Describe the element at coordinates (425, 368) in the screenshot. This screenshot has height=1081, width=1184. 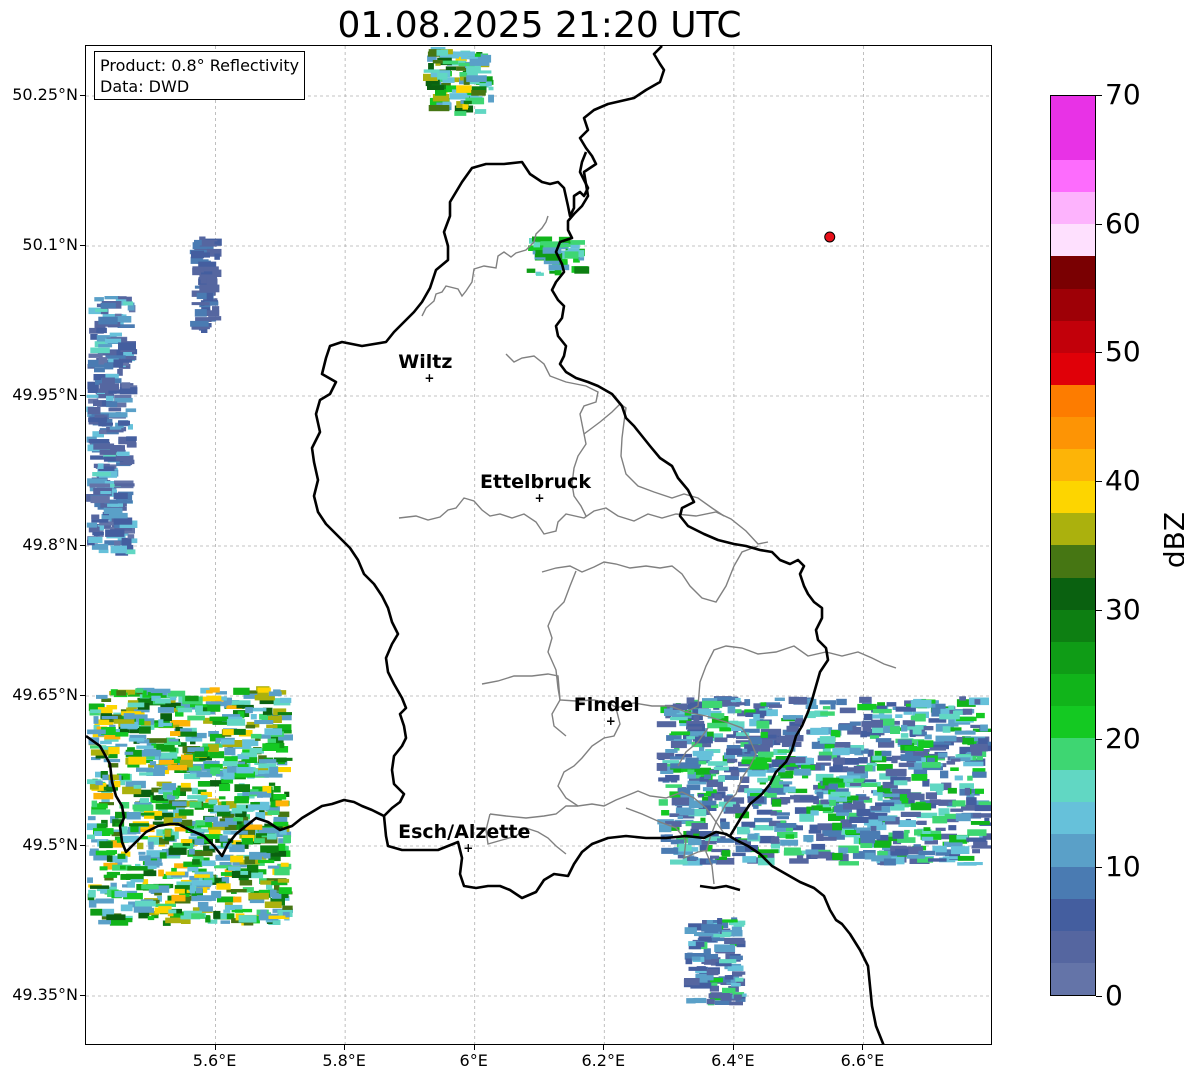
I see `city-wiltz: +Wiltz` at that location.